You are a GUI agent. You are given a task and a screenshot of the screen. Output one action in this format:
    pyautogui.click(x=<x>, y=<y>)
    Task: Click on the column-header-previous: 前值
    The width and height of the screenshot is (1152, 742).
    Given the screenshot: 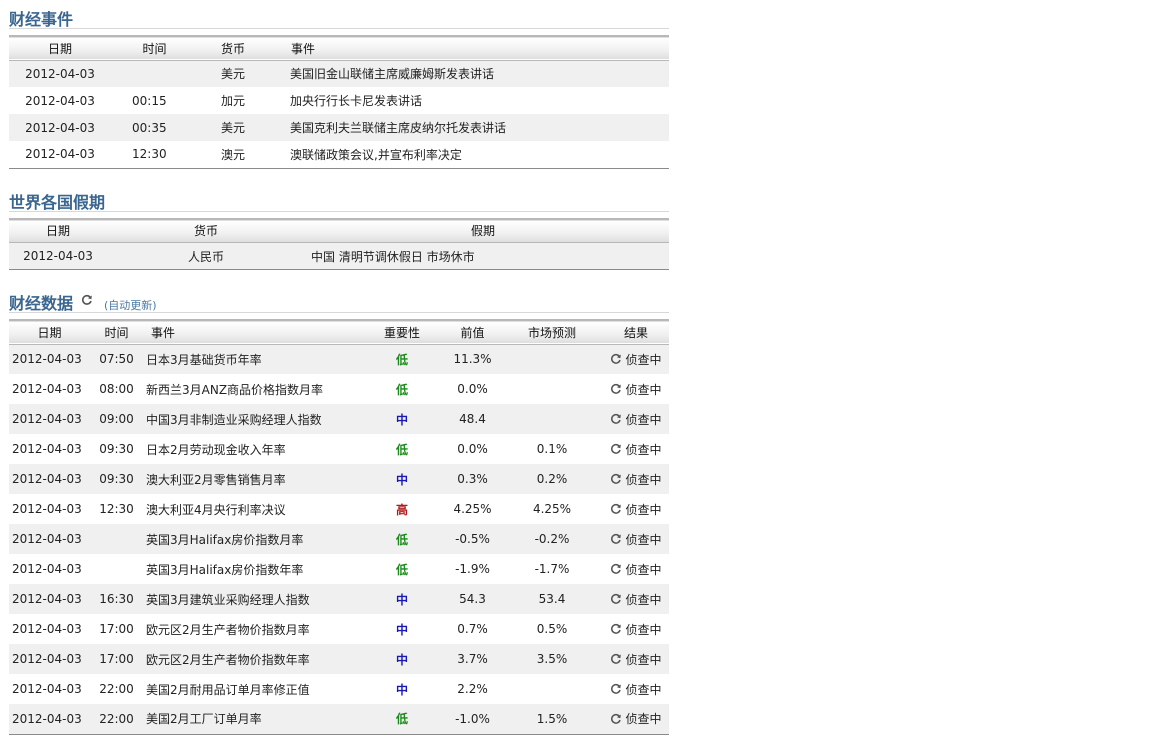 What is the action you would take?
    pyautogui.click(x=472, y=332)
    